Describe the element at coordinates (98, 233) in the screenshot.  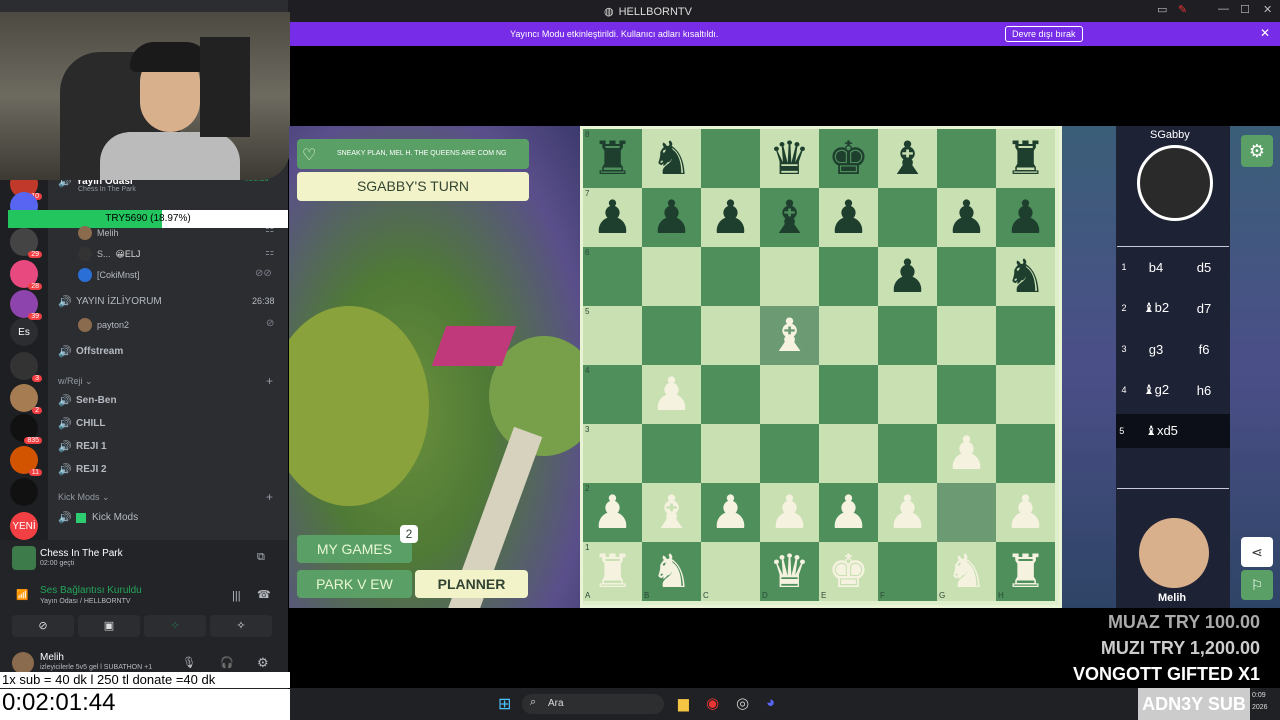
I see `voice-user: Melih` at that location.